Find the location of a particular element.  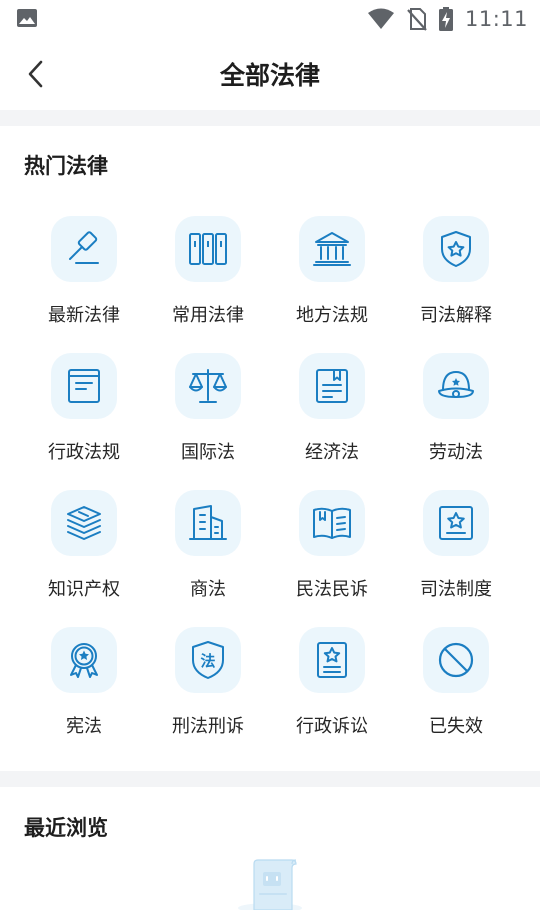

rosette-star-icon is located at coordinates (84, 660).